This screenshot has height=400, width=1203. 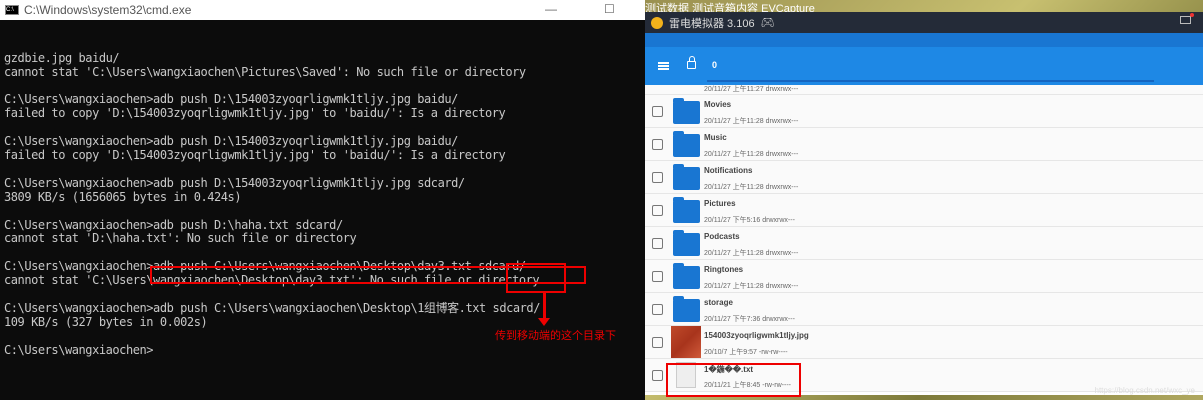 What do you see at coordinates (924, 66) in the screenshot?
I see `file-manager-toolbar: 0` at bounding box center [924, 66].